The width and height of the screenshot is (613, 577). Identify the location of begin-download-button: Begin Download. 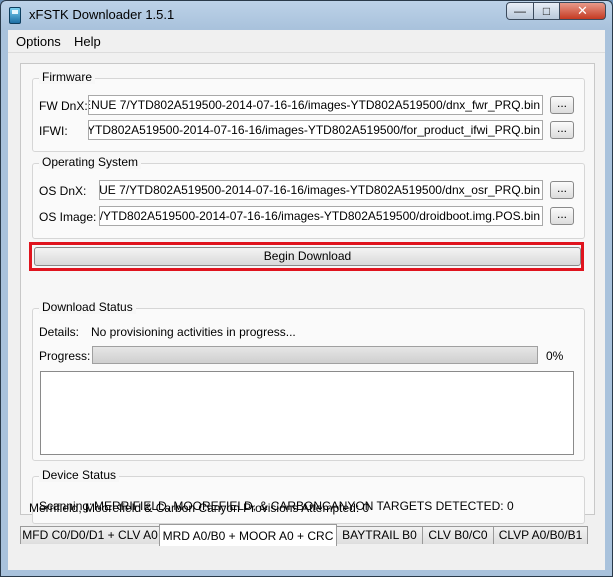
(307, 256).